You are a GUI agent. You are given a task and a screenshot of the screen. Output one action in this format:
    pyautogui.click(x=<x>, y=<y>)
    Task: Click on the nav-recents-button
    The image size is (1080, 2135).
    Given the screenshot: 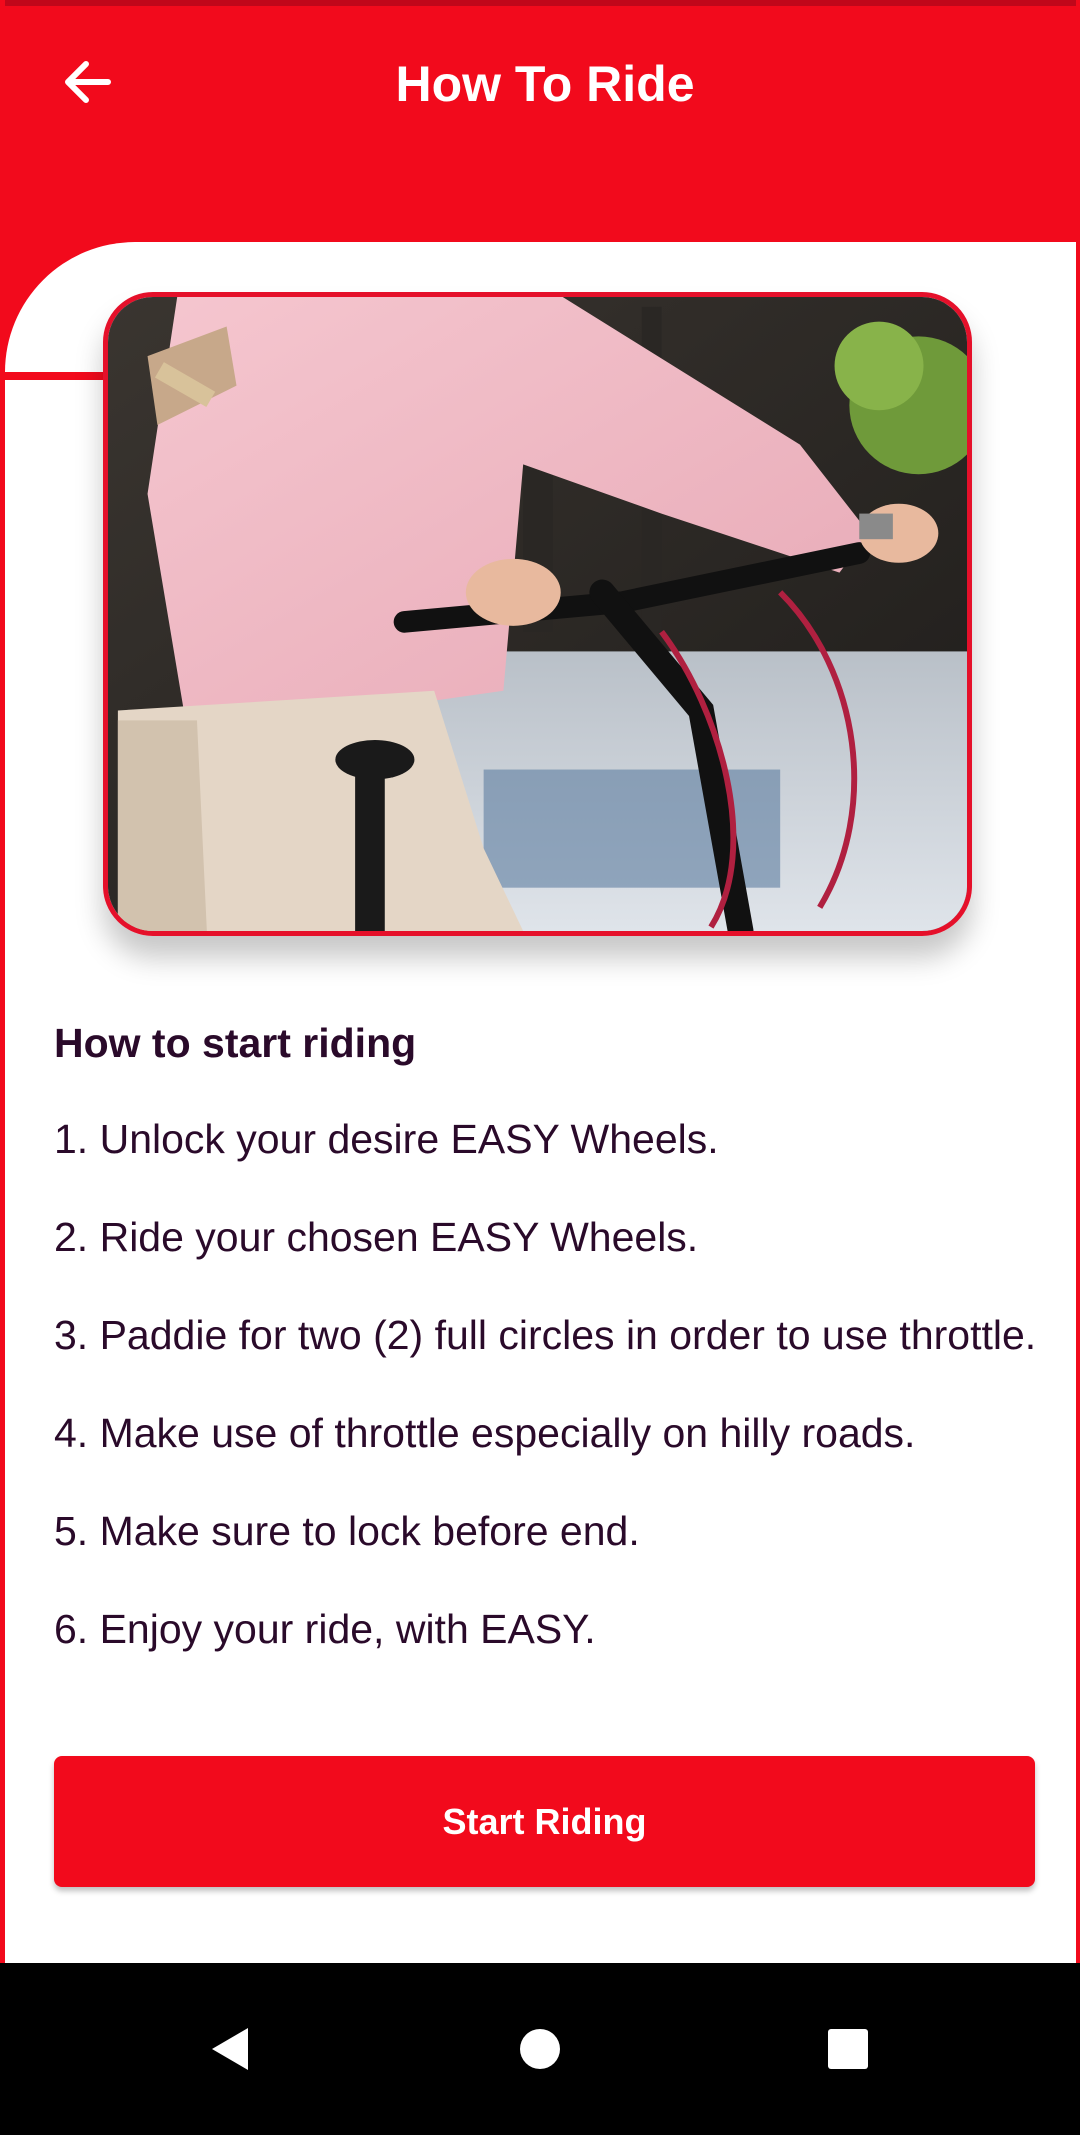 What is the action you would take?
    pyautogui.click(x=848, y=2049)
    